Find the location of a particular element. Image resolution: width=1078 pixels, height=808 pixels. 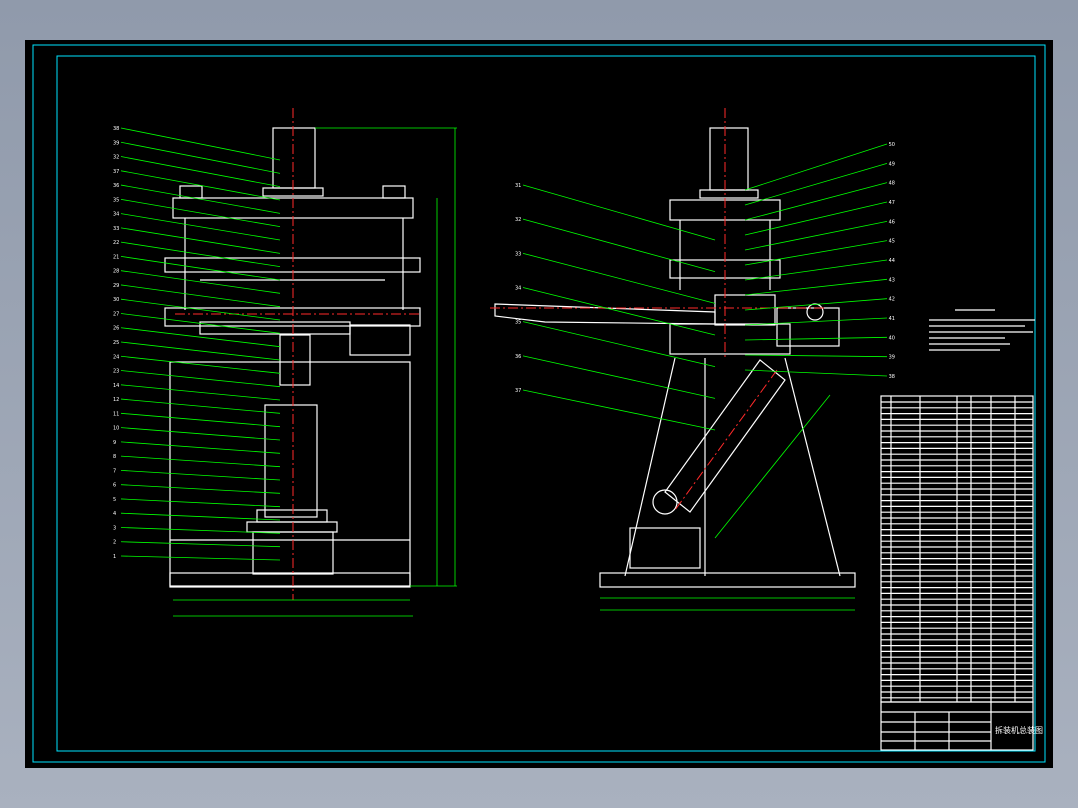

part-balloon: 41 is located at coordinates (892, 319).